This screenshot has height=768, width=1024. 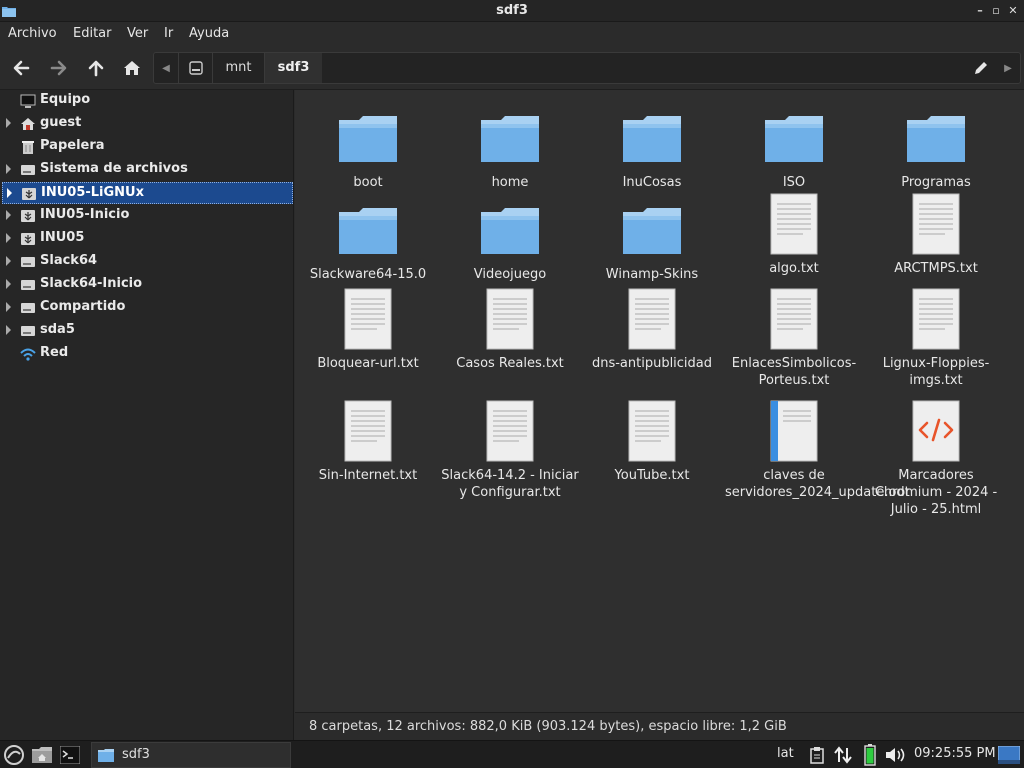 What do you see at coordinates (794, 338) in the screenshot?
I see `file-item: EnlacesSimbolicos-Porteus.txt` at bounding box center [794, 338].